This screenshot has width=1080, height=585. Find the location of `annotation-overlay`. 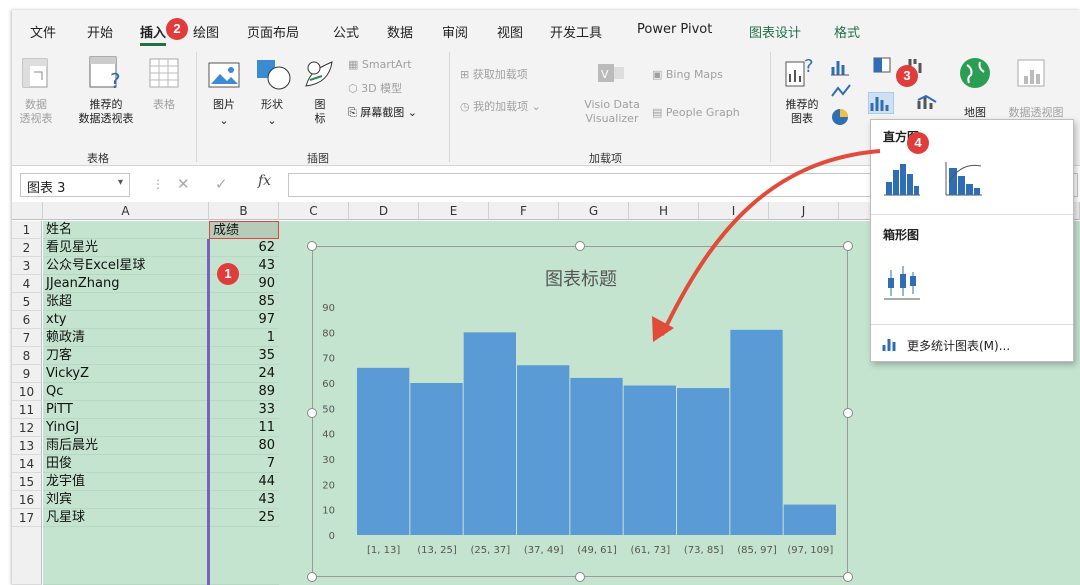

annotation-overlay is located at coordinates (766, 245).